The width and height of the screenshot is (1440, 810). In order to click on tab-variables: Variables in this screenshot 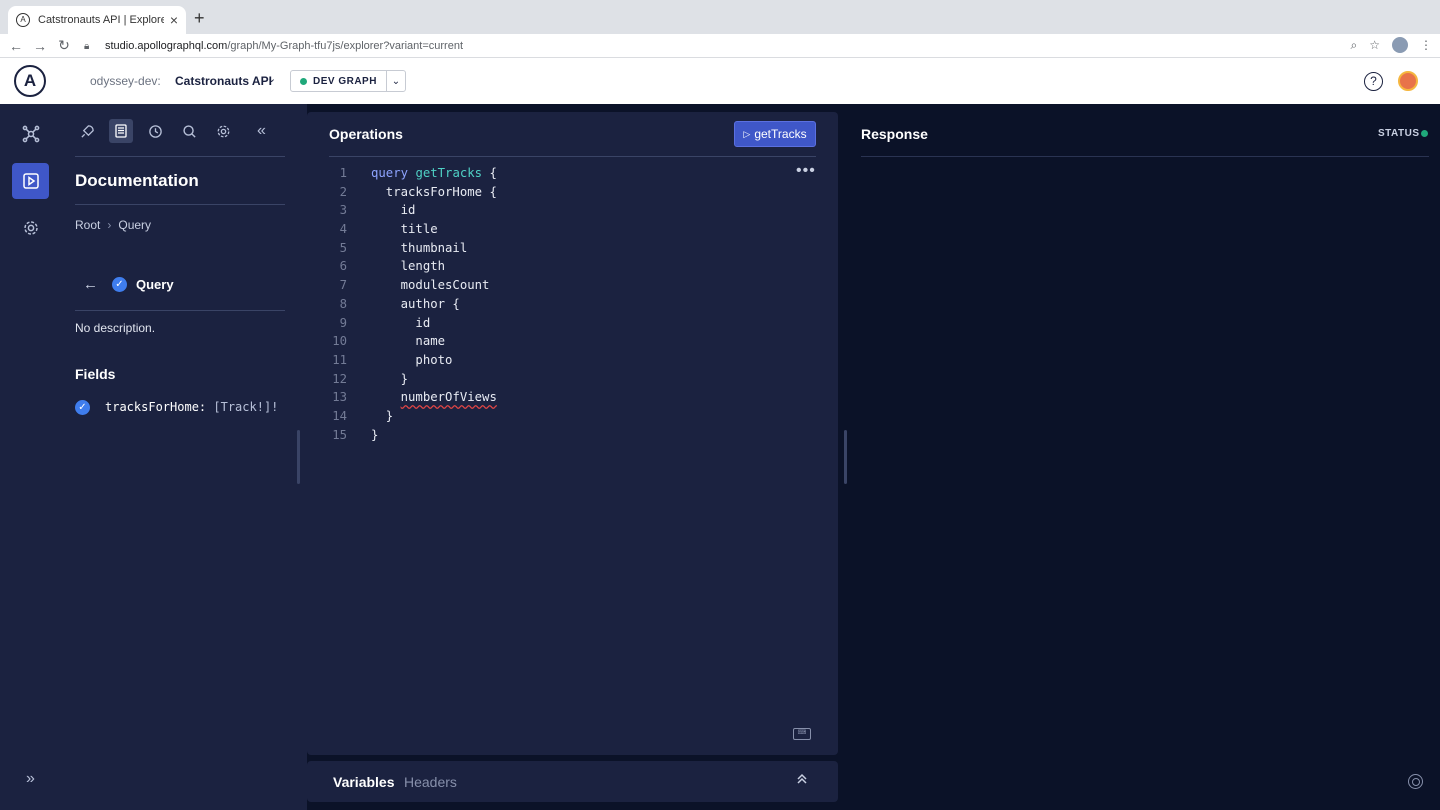, I will do `click(364, 782)`.